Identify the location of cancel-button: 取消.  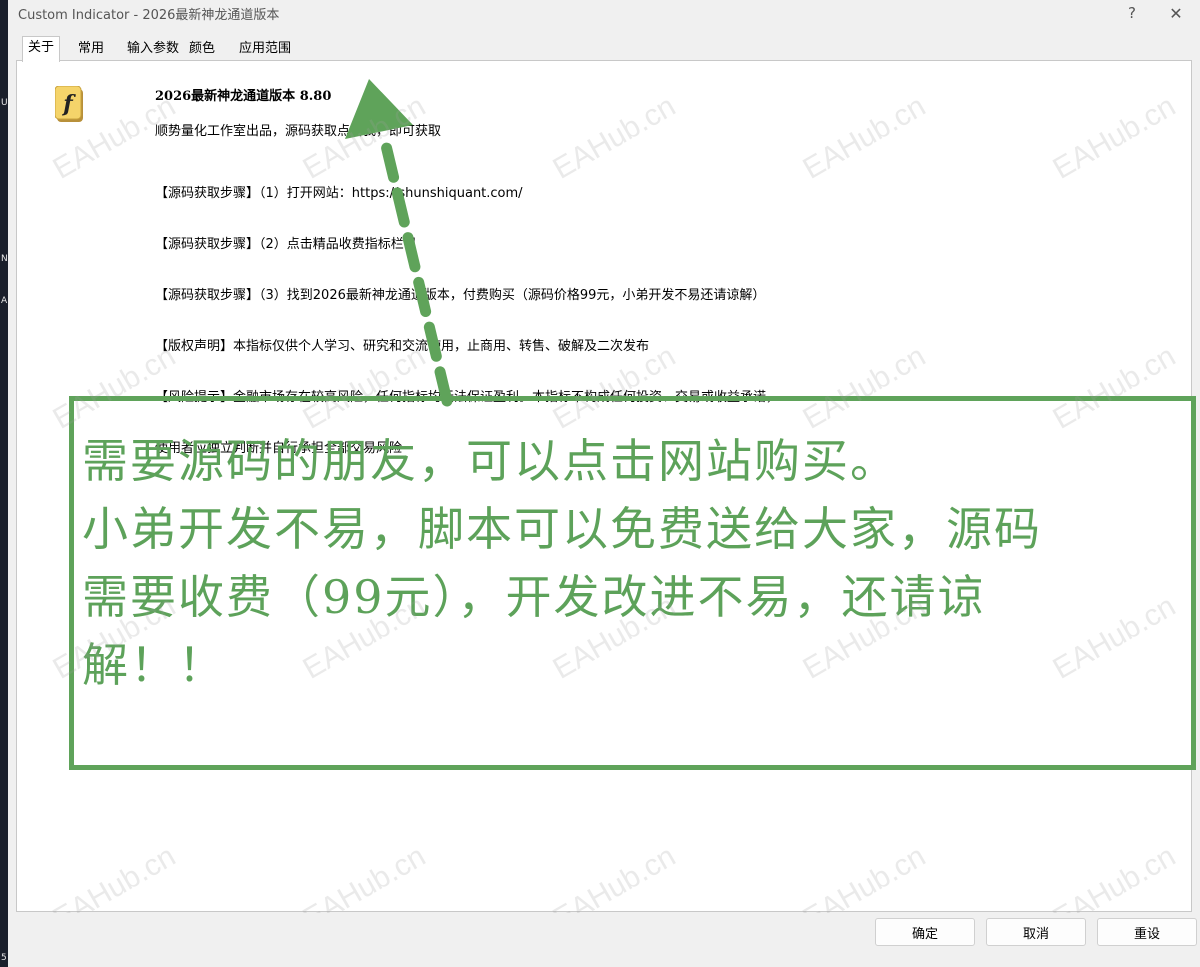
(1036, 932).